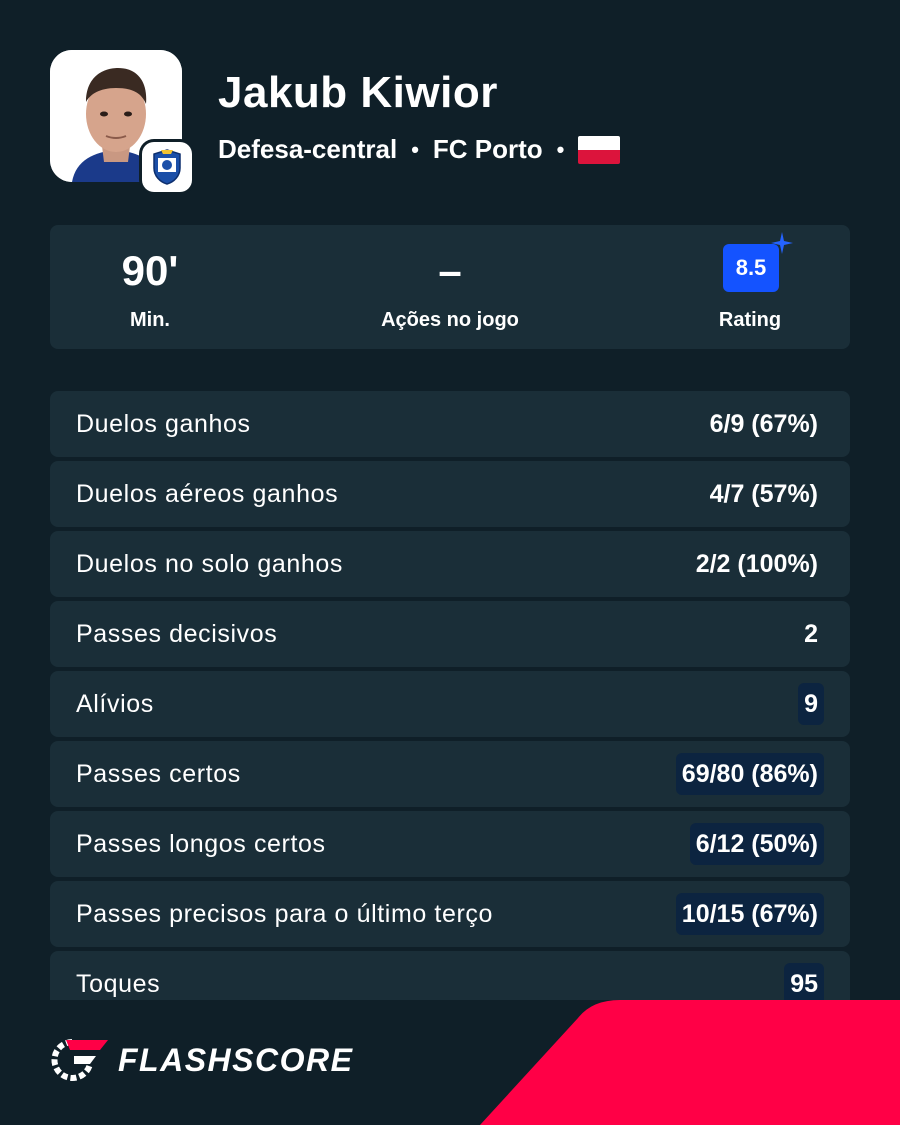 The width and height of the screenshot is (900, 1125). I want to click on stat-label: Passes longos certos, so click(201, 844).